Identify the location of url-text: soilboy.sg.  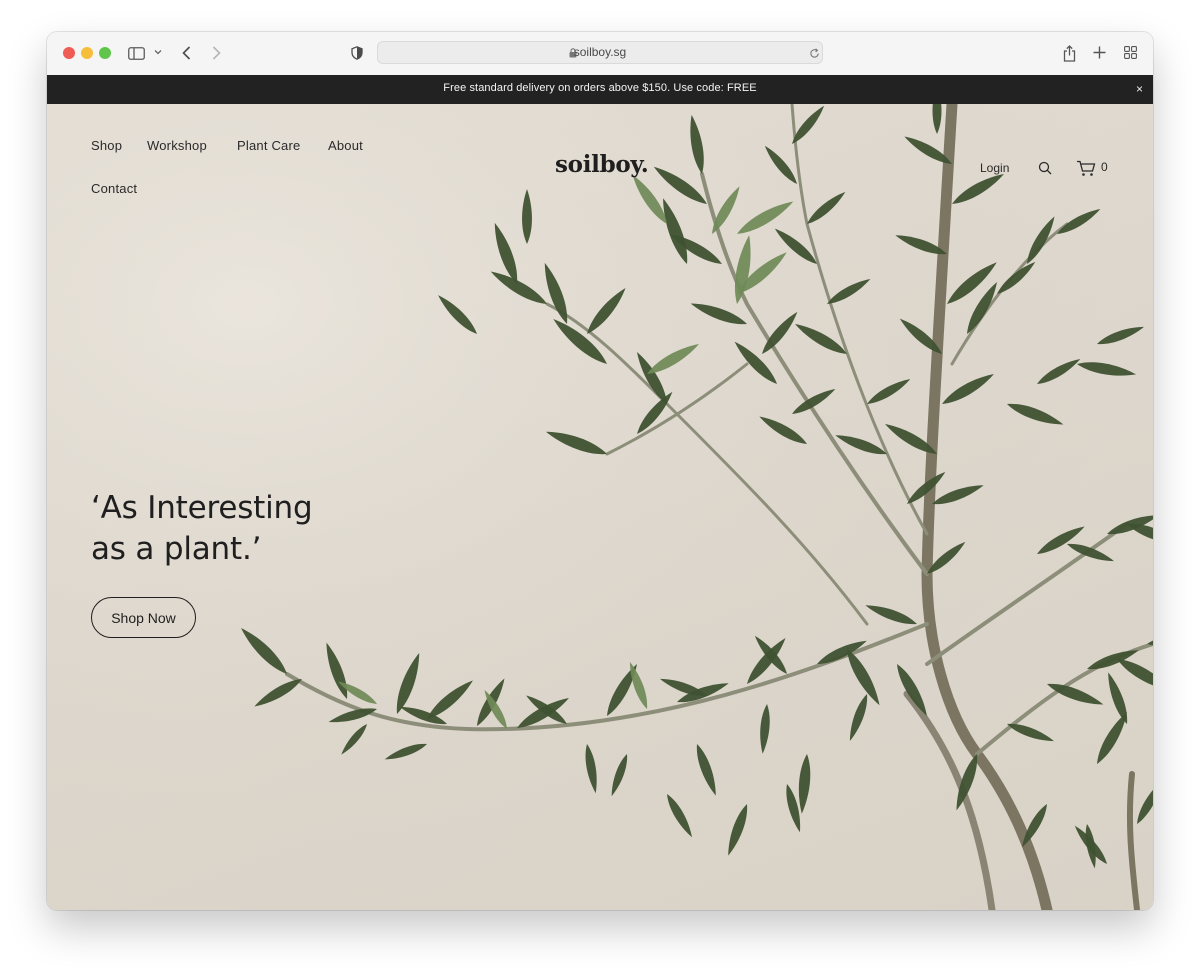
(600, 52).